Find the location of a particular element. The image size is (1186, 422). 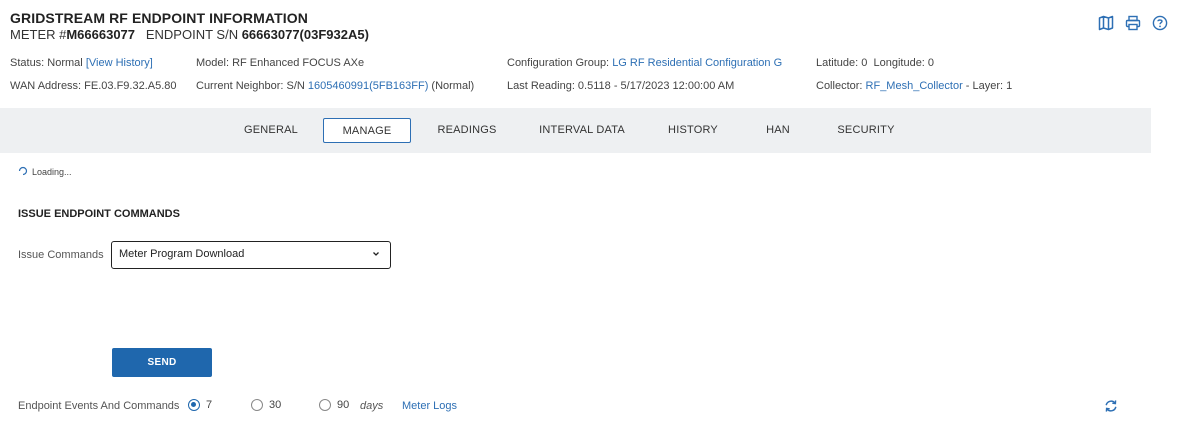

days-label: days is located at coordinates (372, 406).